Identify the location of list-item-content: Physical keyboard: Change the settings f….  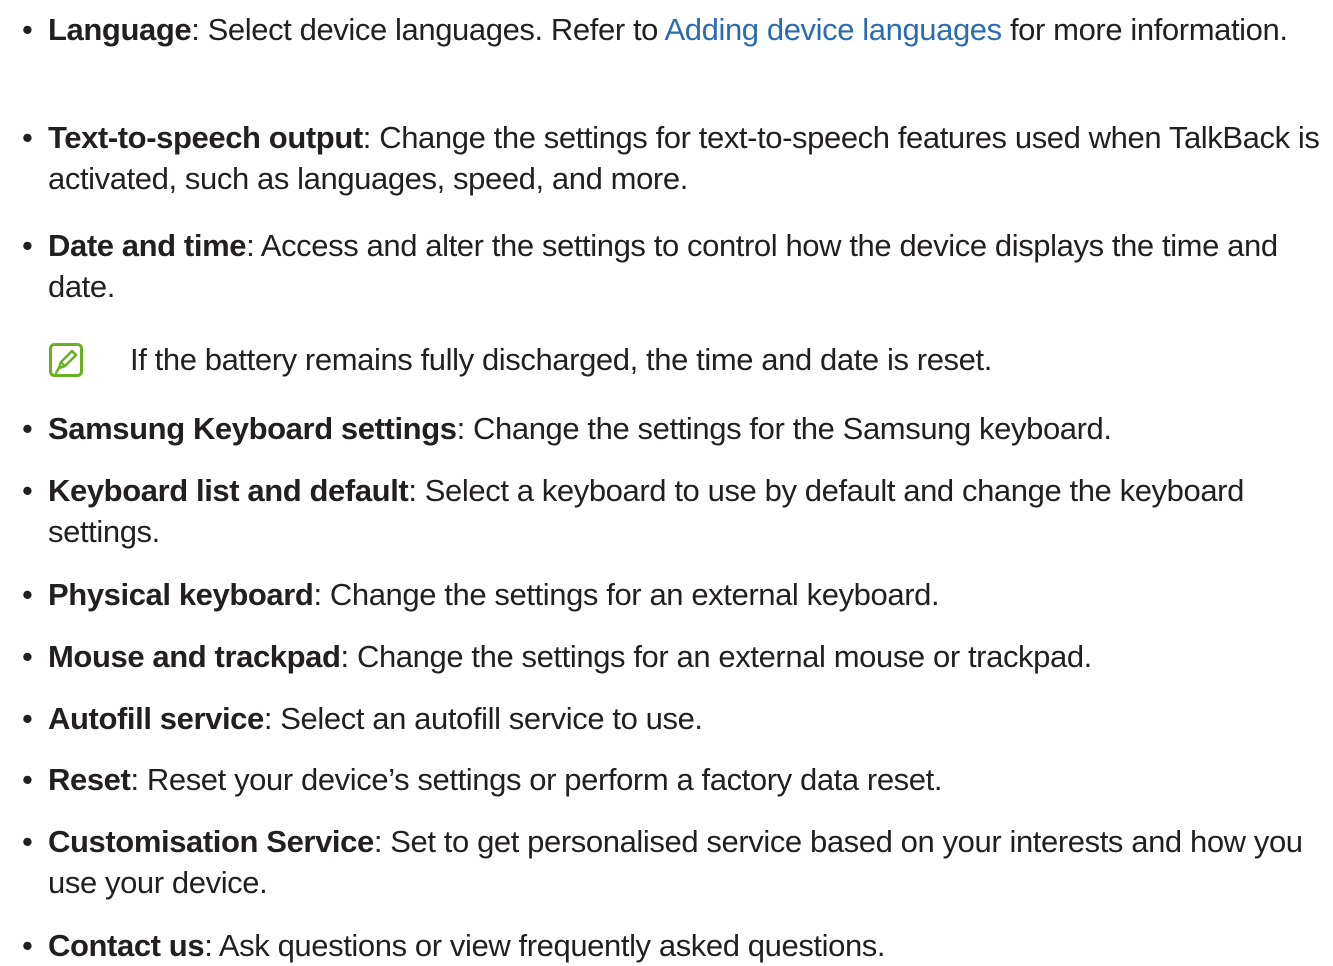
(684, 594).